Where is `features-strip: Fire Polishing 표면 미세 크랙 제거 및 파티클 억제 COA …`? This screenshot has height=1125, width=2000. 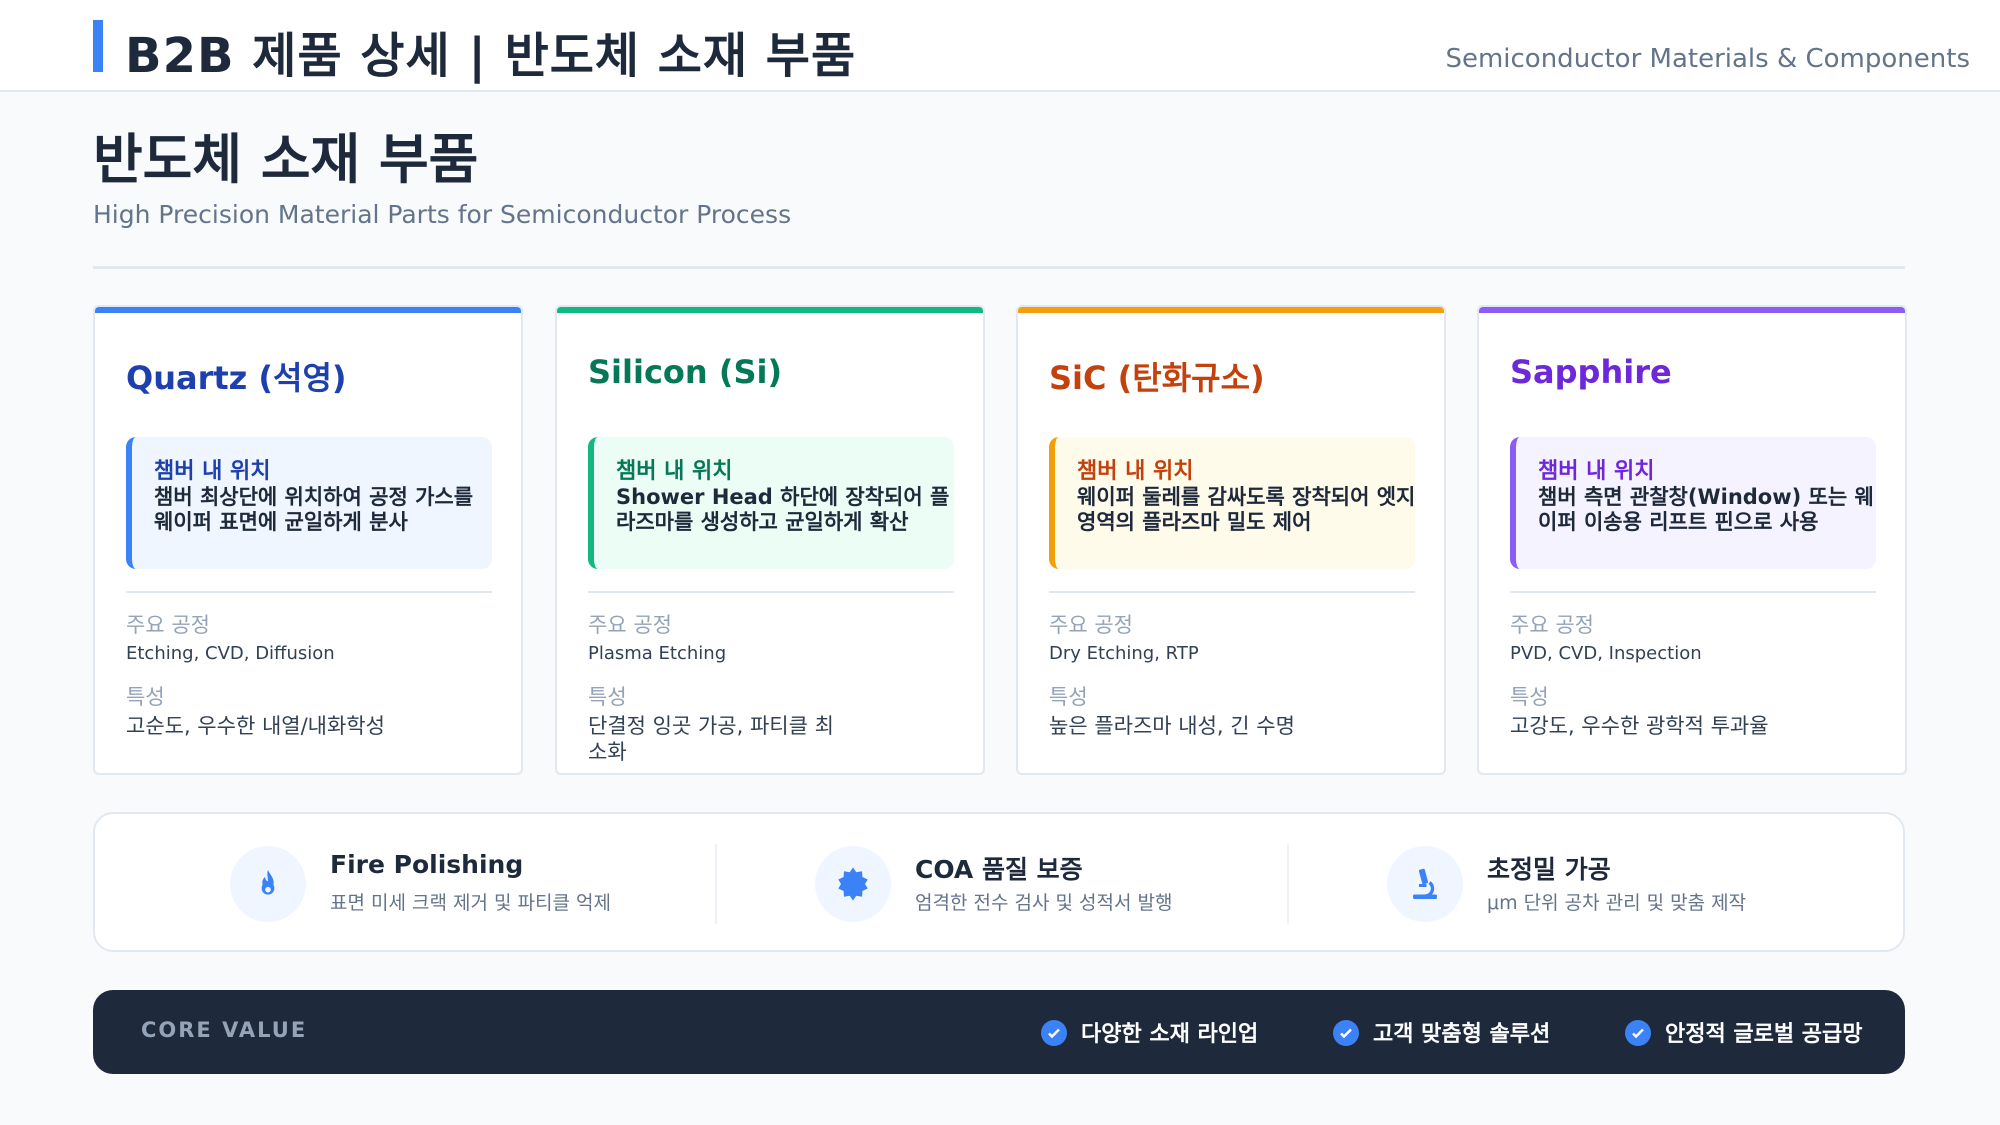 features-strip: Fire Polishing 표면 미세 크랙 제거 및 파티클 억제 COA … is located at coordinates (999, 882).